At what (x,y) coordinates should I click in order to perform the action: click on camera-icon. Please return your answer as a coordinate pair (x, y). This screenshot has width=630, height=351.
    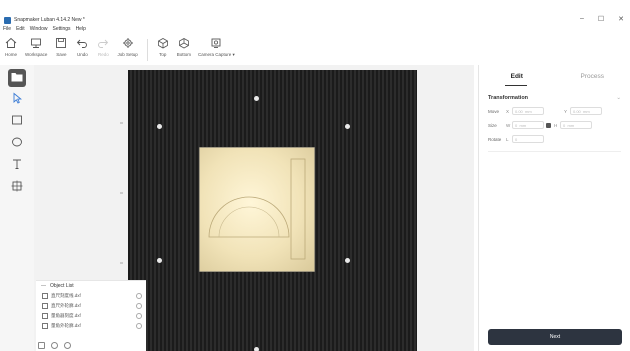
    Looking at the image, I should click on (216, 43).